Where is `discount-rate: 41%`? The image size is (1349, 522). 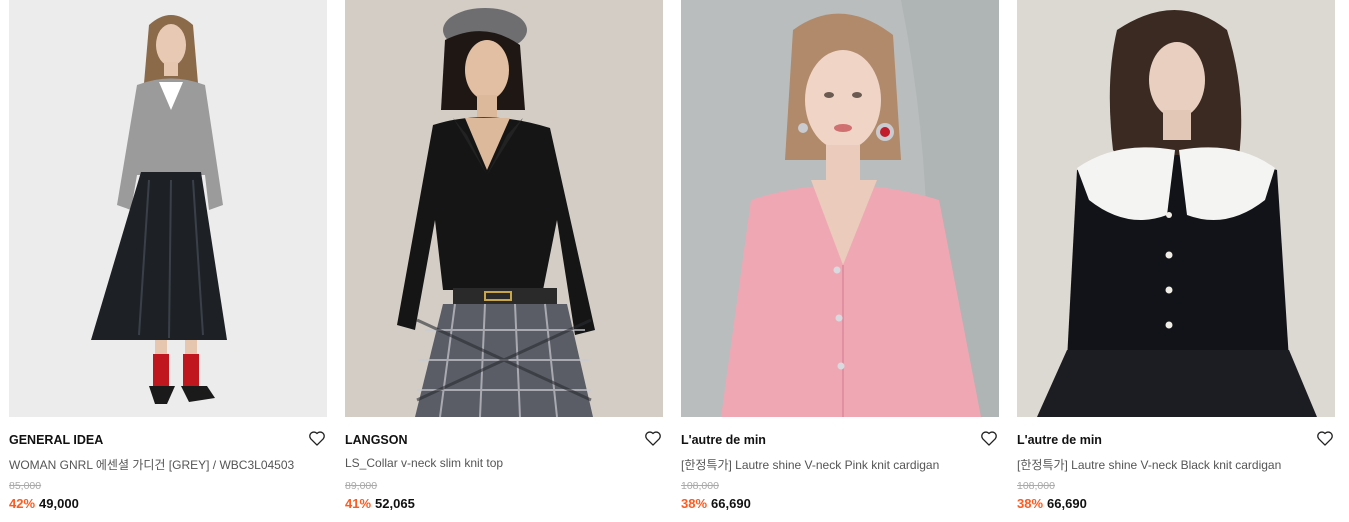
discount-rate: 41% is located at coordinates (358, 503).